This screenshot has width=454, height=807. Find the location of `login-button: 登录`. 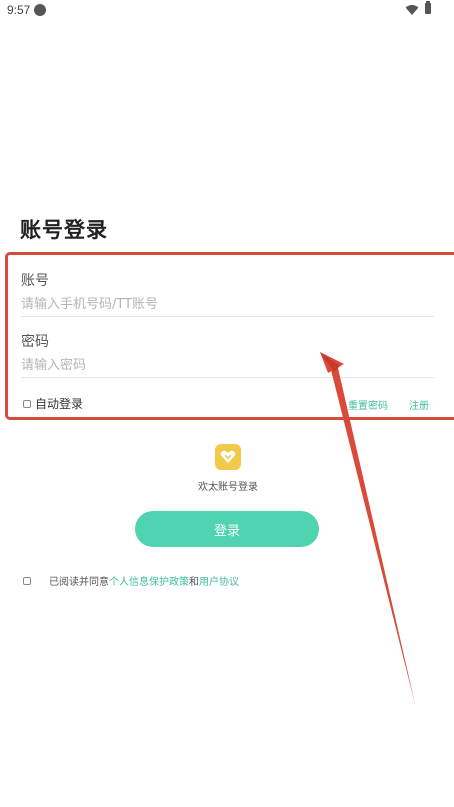

login-button: 登录 is located at coordinates (227, 529).